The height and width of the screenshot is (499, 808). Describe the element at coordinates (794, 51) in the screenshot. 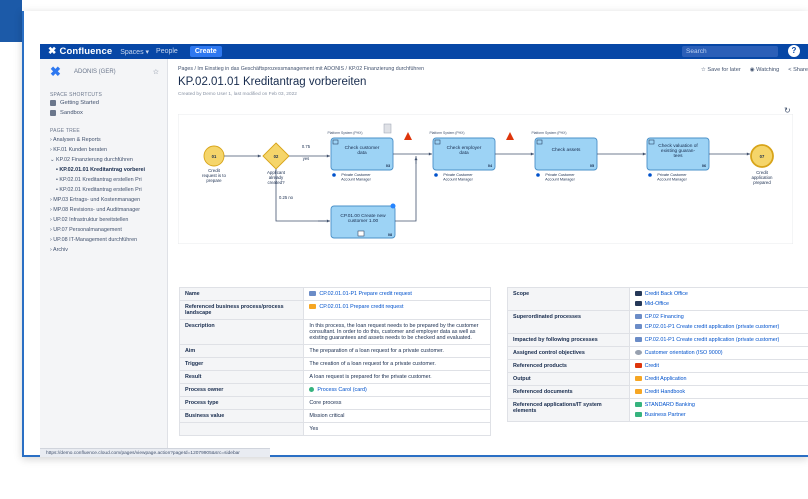

I see `help-icon: ?` at that location.